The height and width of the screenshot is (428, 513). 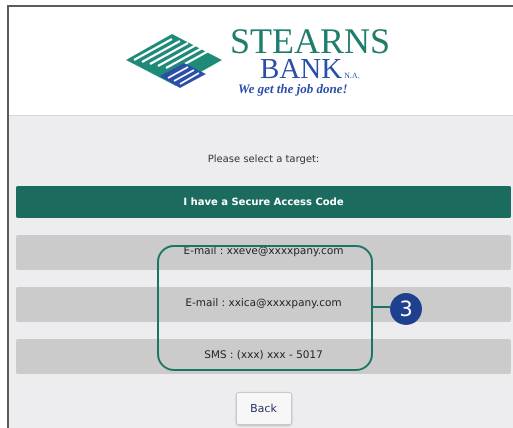 I want to click on bank-name: STEARNS, so click(x=310, y=41).